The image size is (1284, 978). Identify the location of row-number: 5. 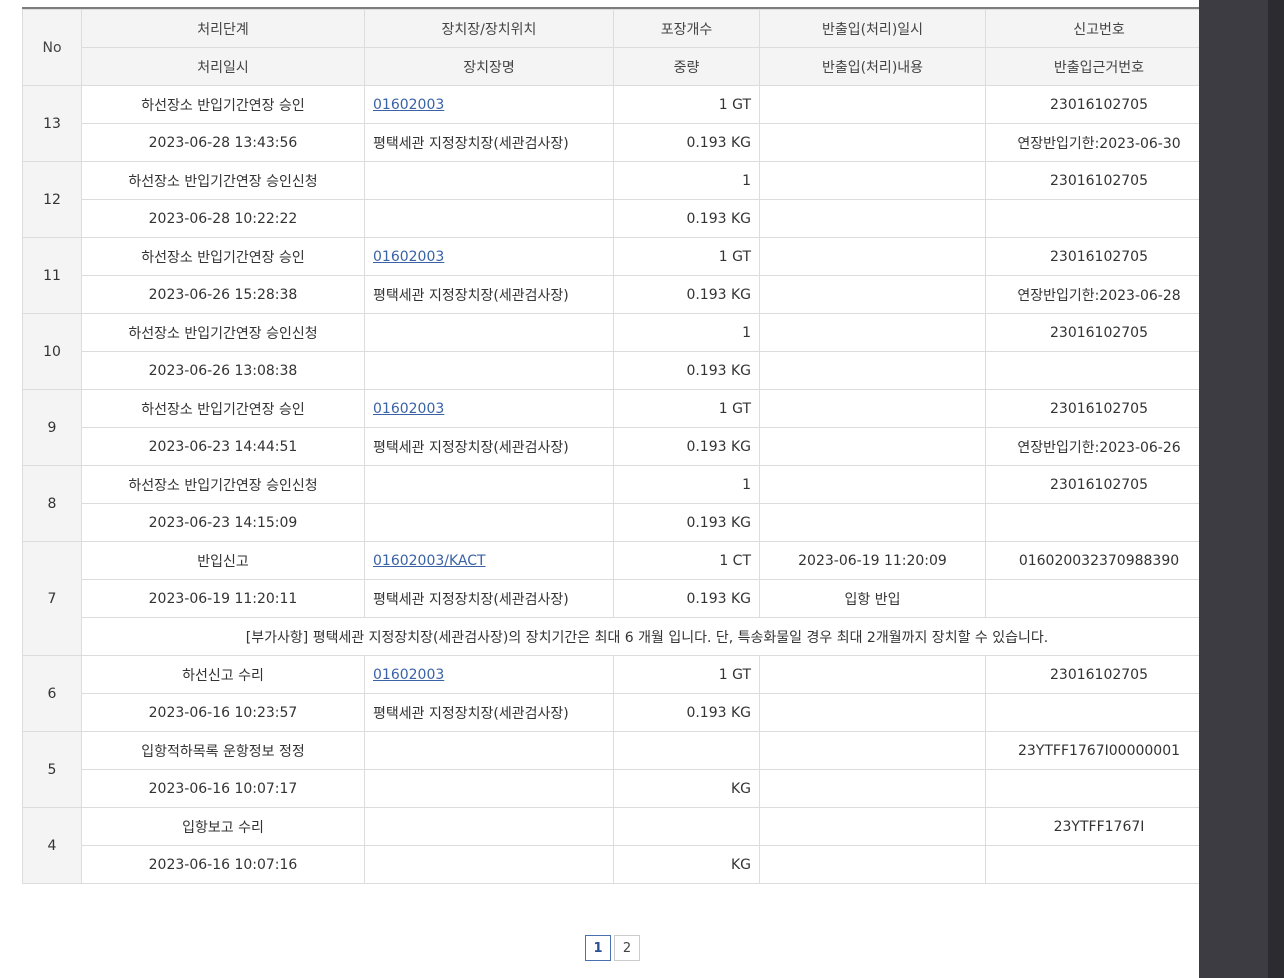
(52, 769).